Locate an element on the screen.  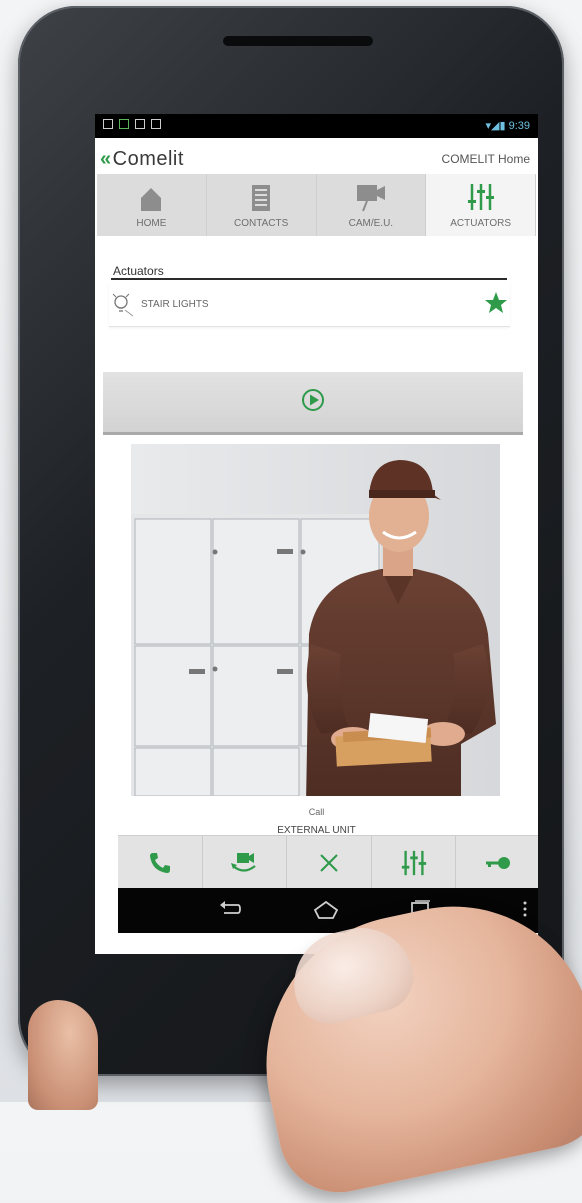
image-notification-icon is located at coordinates (108, 124).